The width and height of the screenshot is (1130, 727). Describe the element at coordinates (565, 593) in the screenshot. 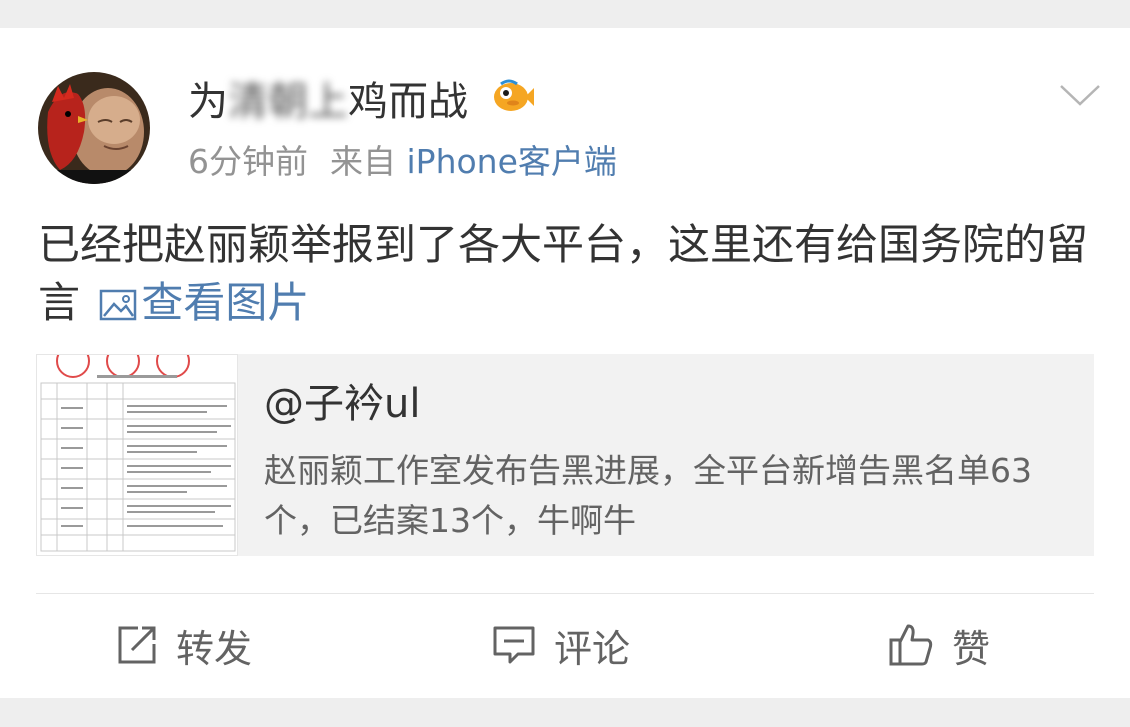

I see `actions-divider` at that location.